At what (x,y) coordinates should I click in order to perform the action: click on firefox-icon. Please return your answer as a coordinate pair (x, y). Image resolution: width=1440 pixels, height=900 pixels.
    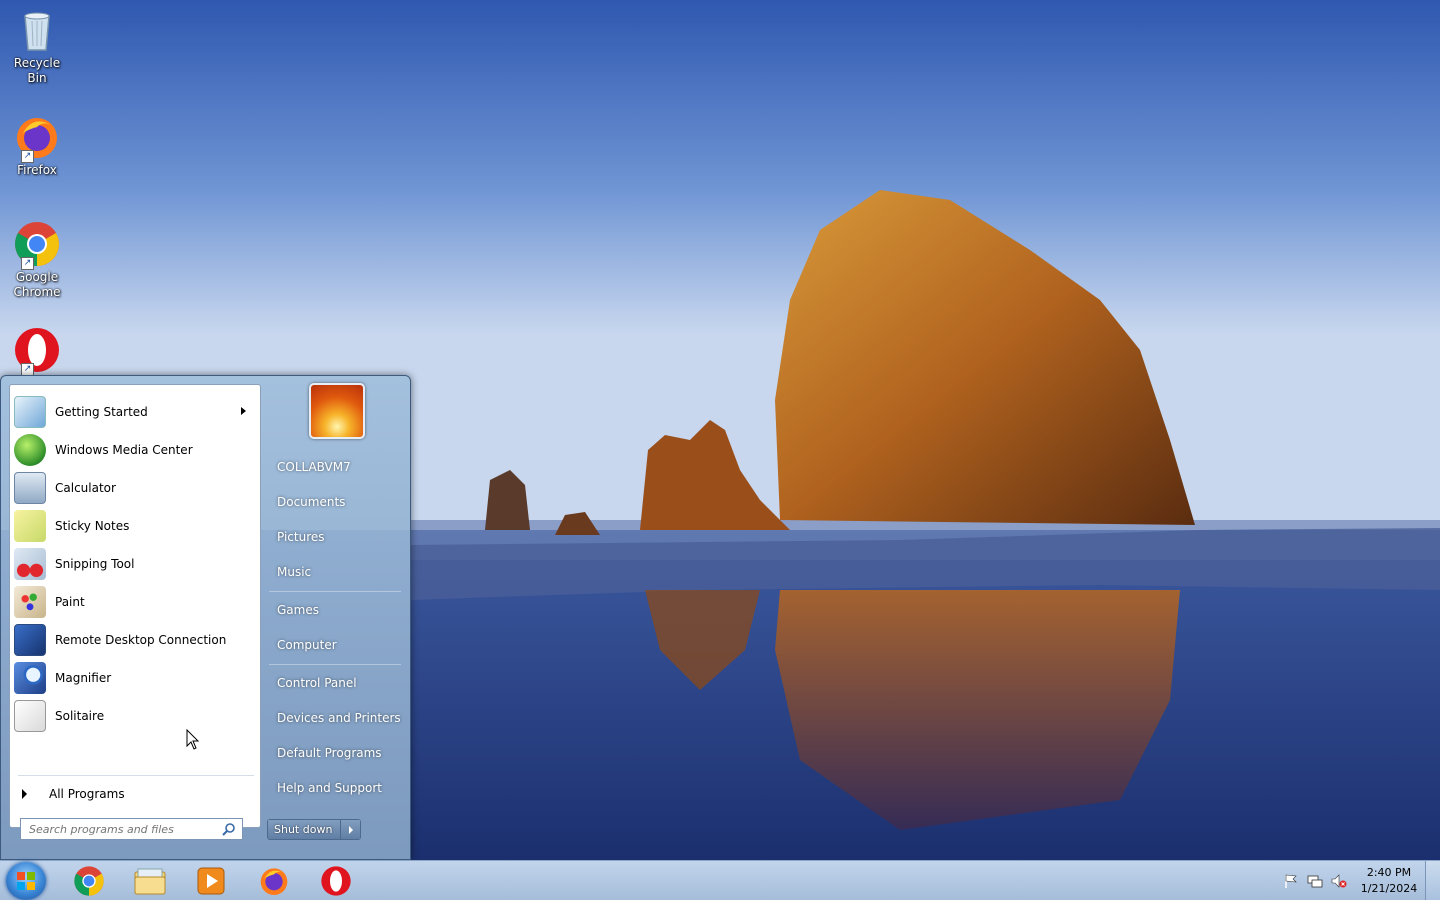
    Looking at the image, I should click on (274, 881).